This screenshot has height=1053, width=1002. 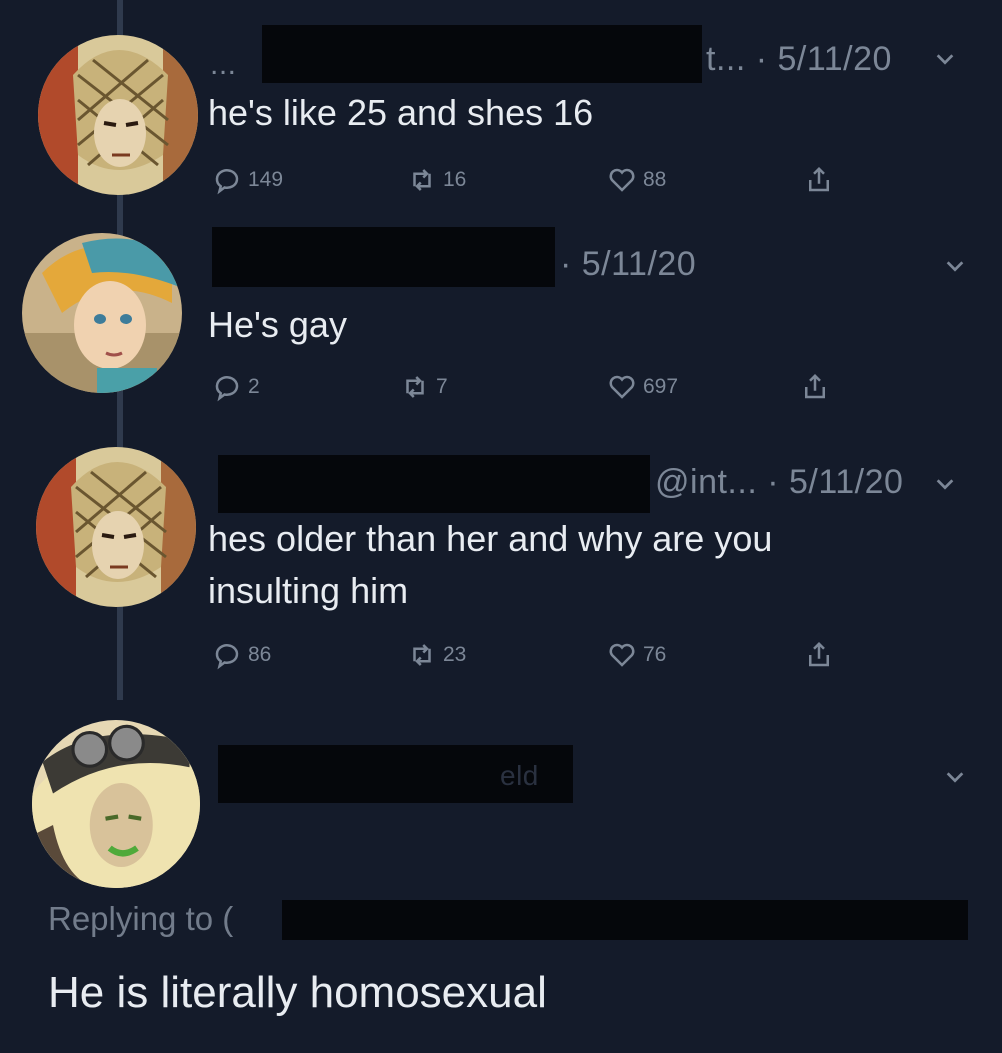 What do you see at coordinates (455, 179) in the screenshot?
I see `retweet-count: 16` at bounding box center [455, 179].